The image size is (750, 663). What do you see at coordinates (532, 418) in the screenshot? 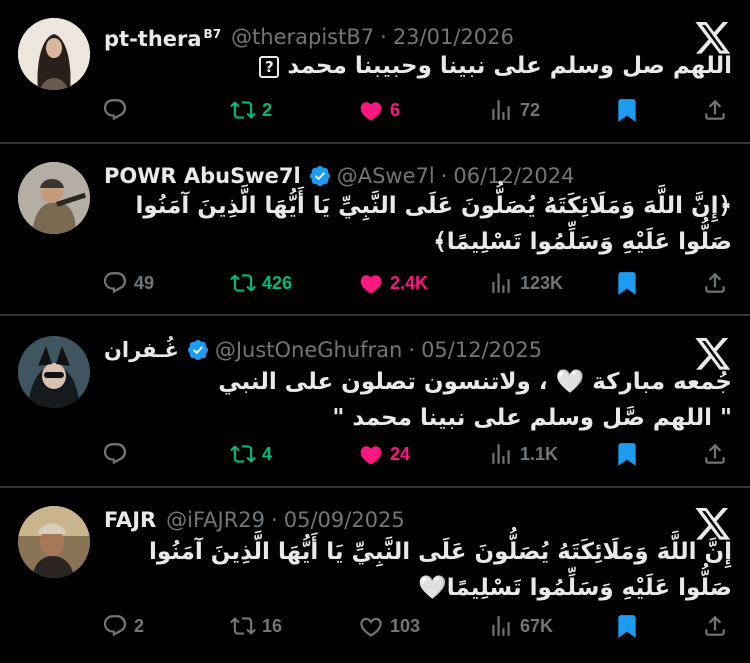
I see `tweet-text-line: " اللهم صَّل وسلم على نبينا محمد "` at bounding box center [532, 418].